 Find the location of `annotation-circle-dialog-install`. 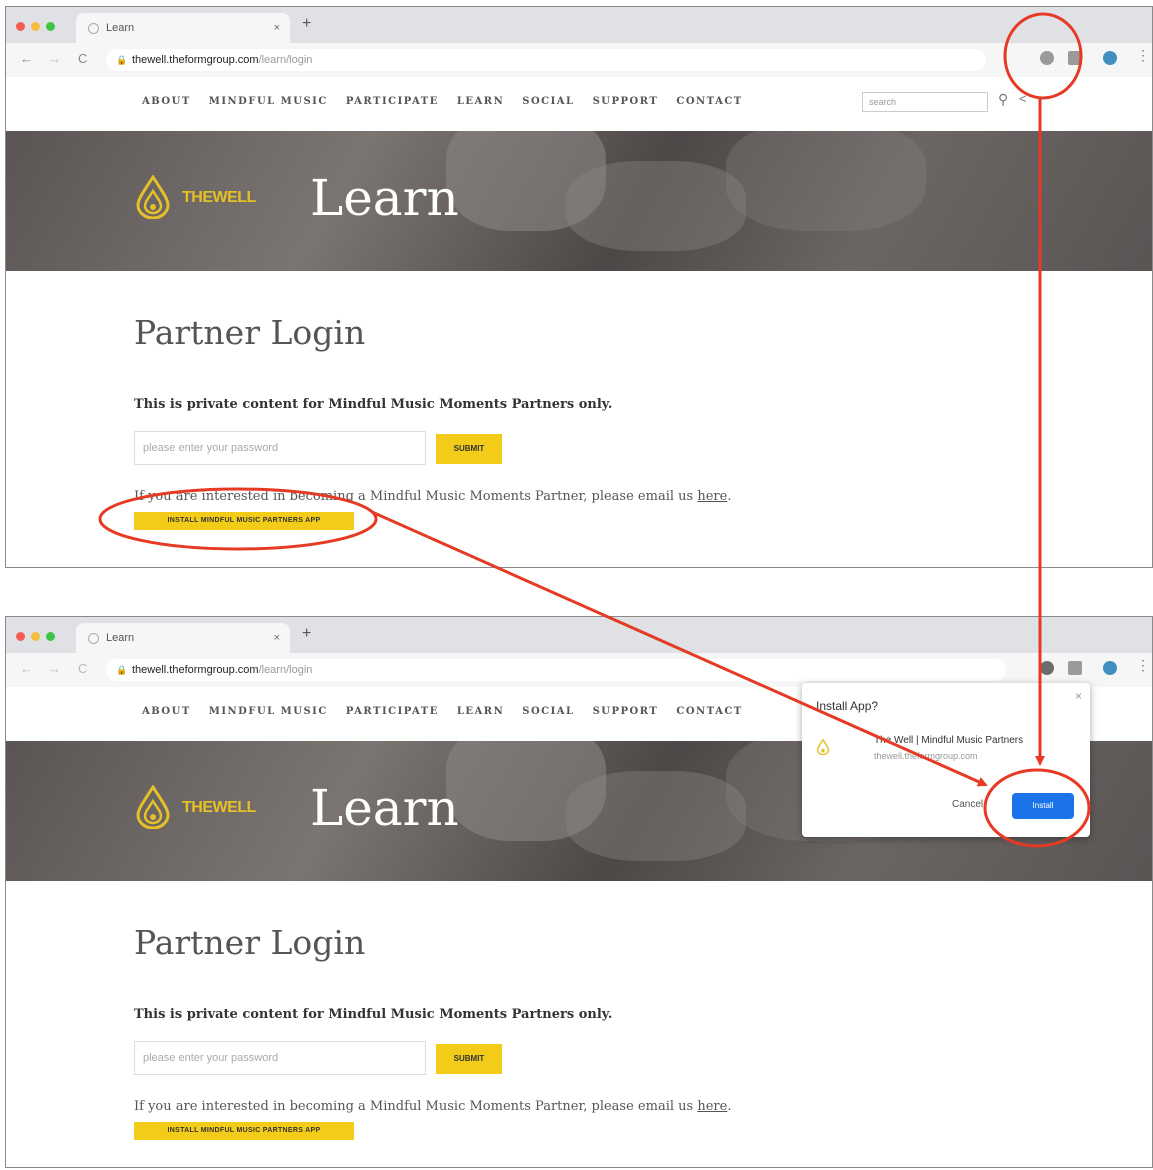

annotation-circle-dialog-install is located at coordinates (1037, 808).